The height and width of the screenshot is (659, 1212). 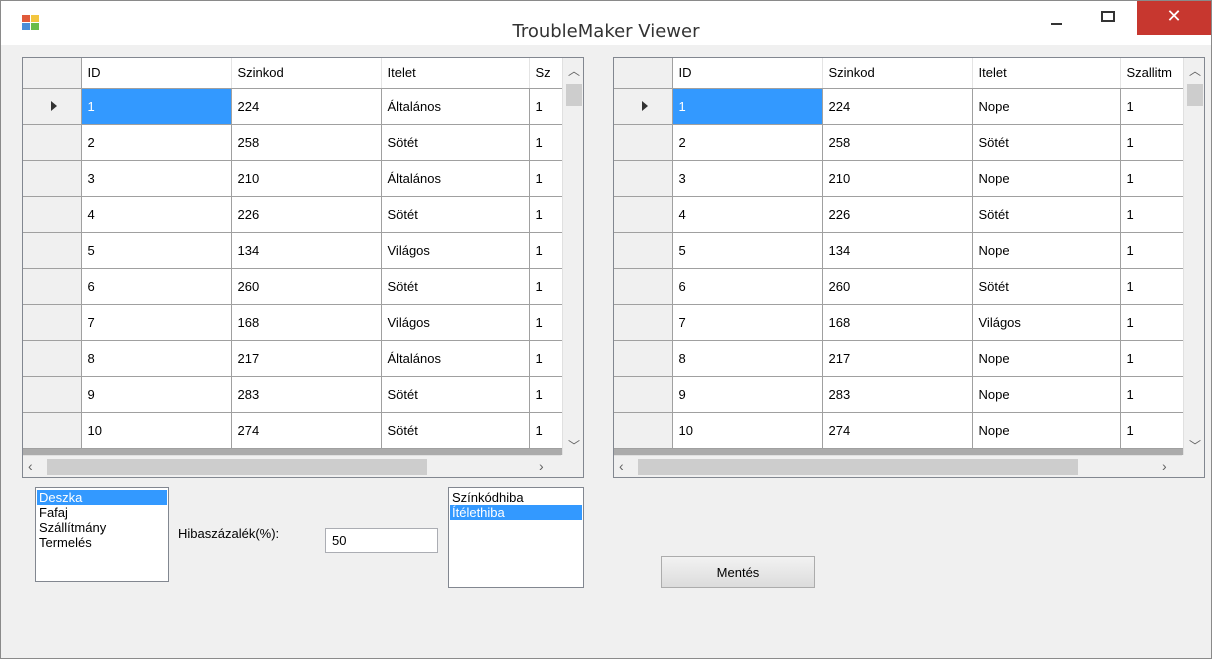 What do you see at coordinates (306, 106) in the screenshot?
I see `table-cell: 224` at bounding box center [306, 106].